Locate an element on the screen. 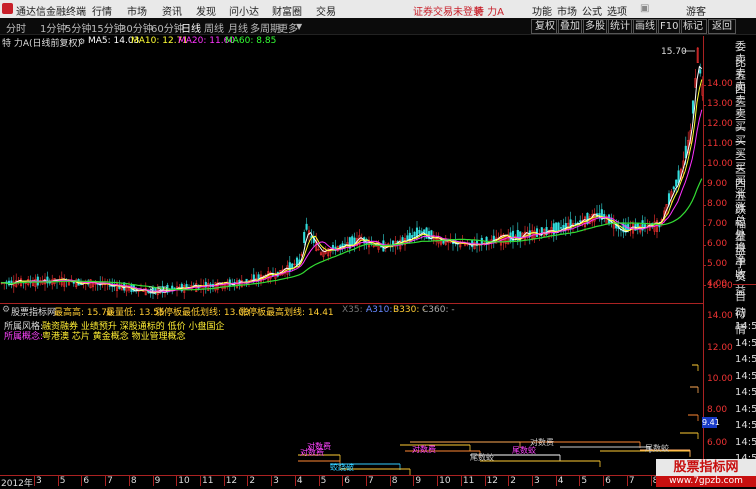 Image resolution: width=756 pixels, height=489 pixels. high-price-label: 15.70 is located at coordinates (674, 52).